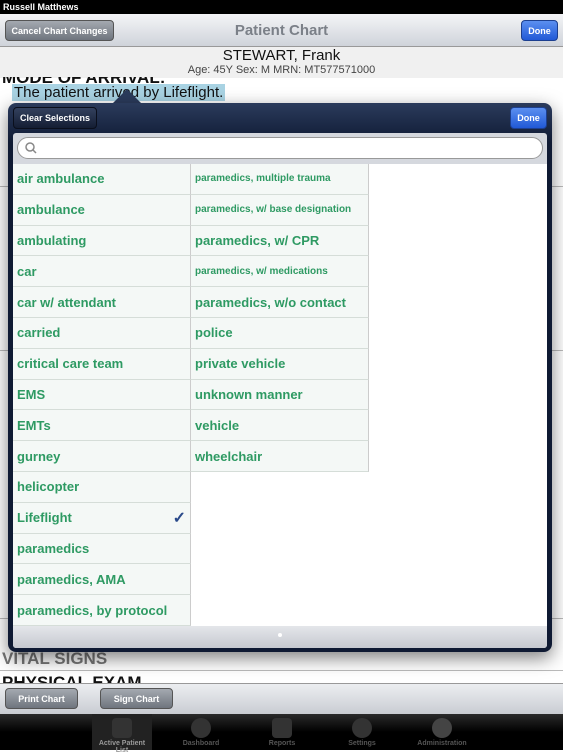  What do you see at coordinates (102, 241) in the screenshot?
I see `option-item: ambulating` at bounding box center [102, 241].